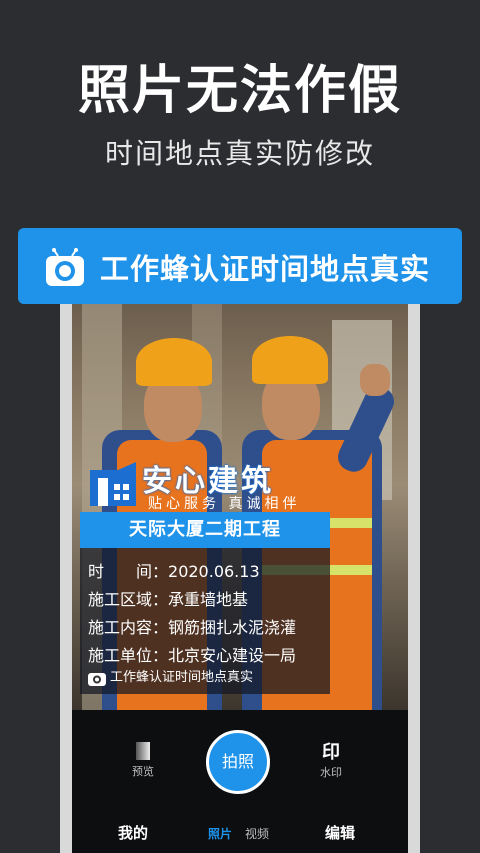 The image size is (480, 853). Describe the element at coordinates (113, 484) in the screenshot. I see `building-logo-icon` at that location.